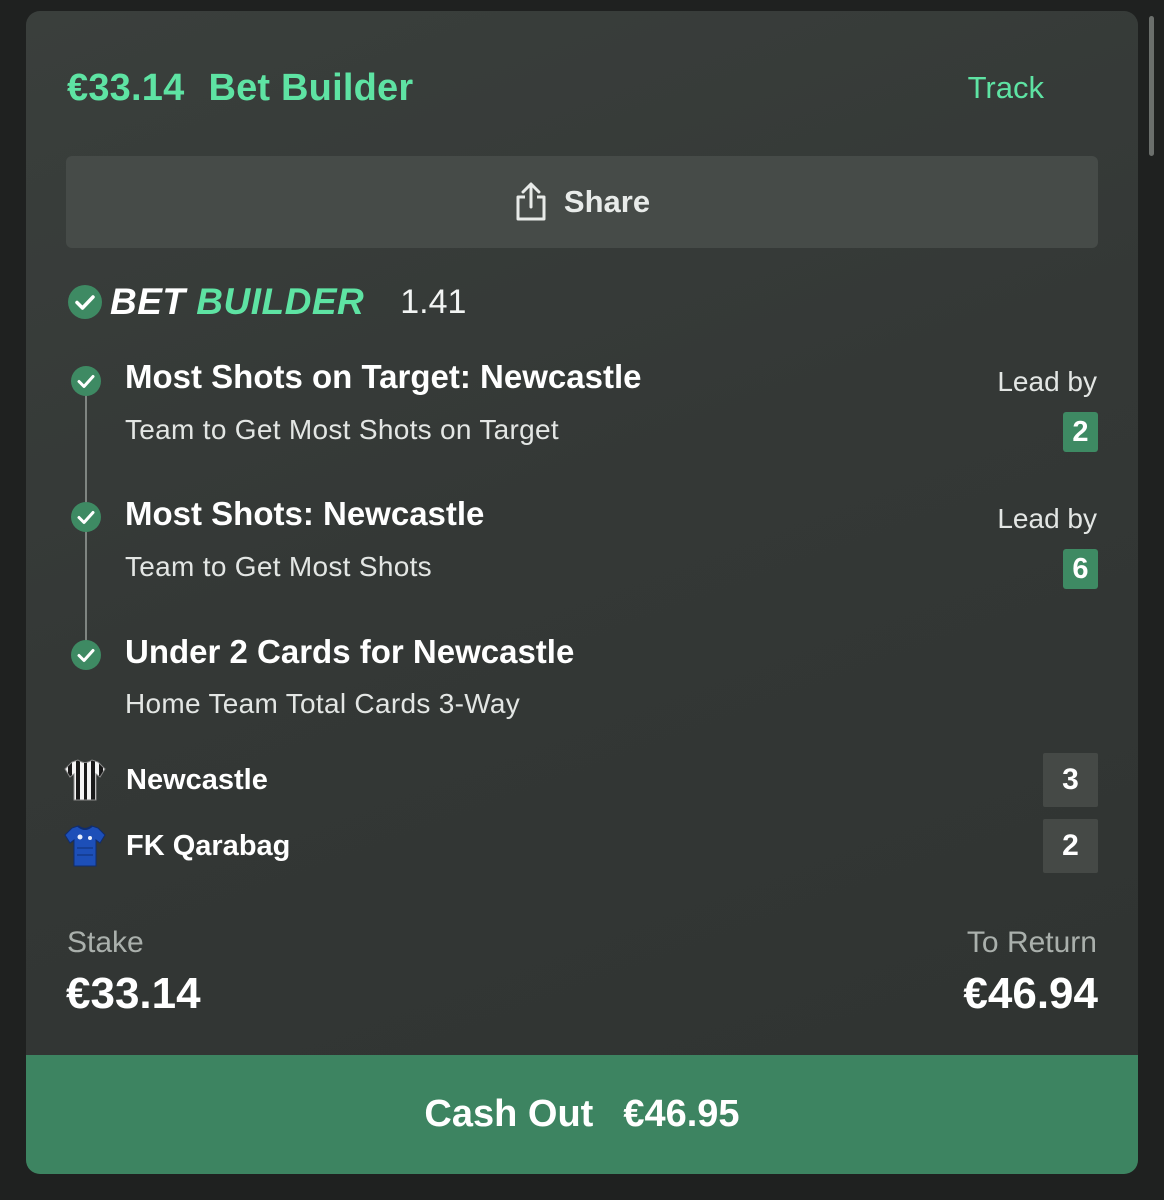 Image resolution: width=1164 pixels, height=1200 pixels. Describe the element at coordinates (342, 429) in the screenshot. I see `leg-subtitle: Team to Get Most Shots on Target` at that location.